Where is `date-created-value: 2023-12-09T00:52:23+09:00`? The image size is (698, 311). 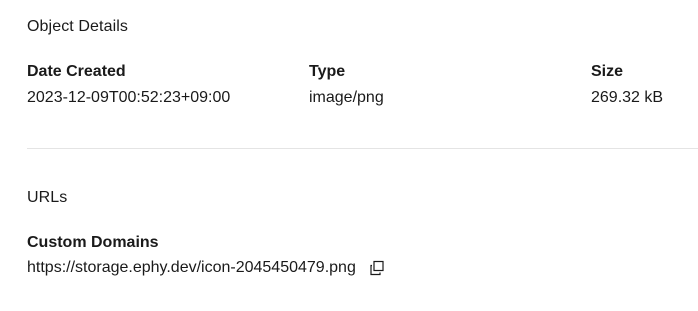 date-created-value: 2023-12-09T00:52:23+09:00 is located at coordinates (129, 97).